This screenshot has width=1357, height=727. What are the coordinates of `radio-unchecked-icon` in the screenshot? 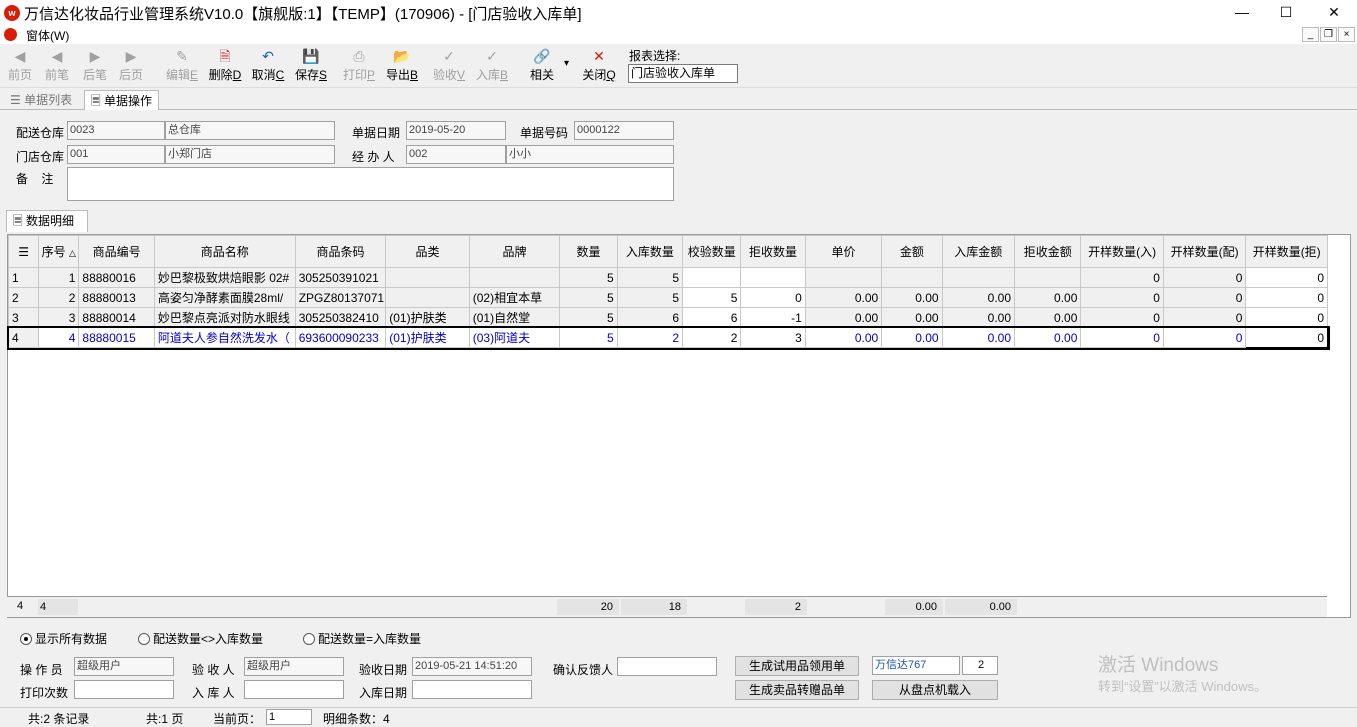 It's located at (144, 639).